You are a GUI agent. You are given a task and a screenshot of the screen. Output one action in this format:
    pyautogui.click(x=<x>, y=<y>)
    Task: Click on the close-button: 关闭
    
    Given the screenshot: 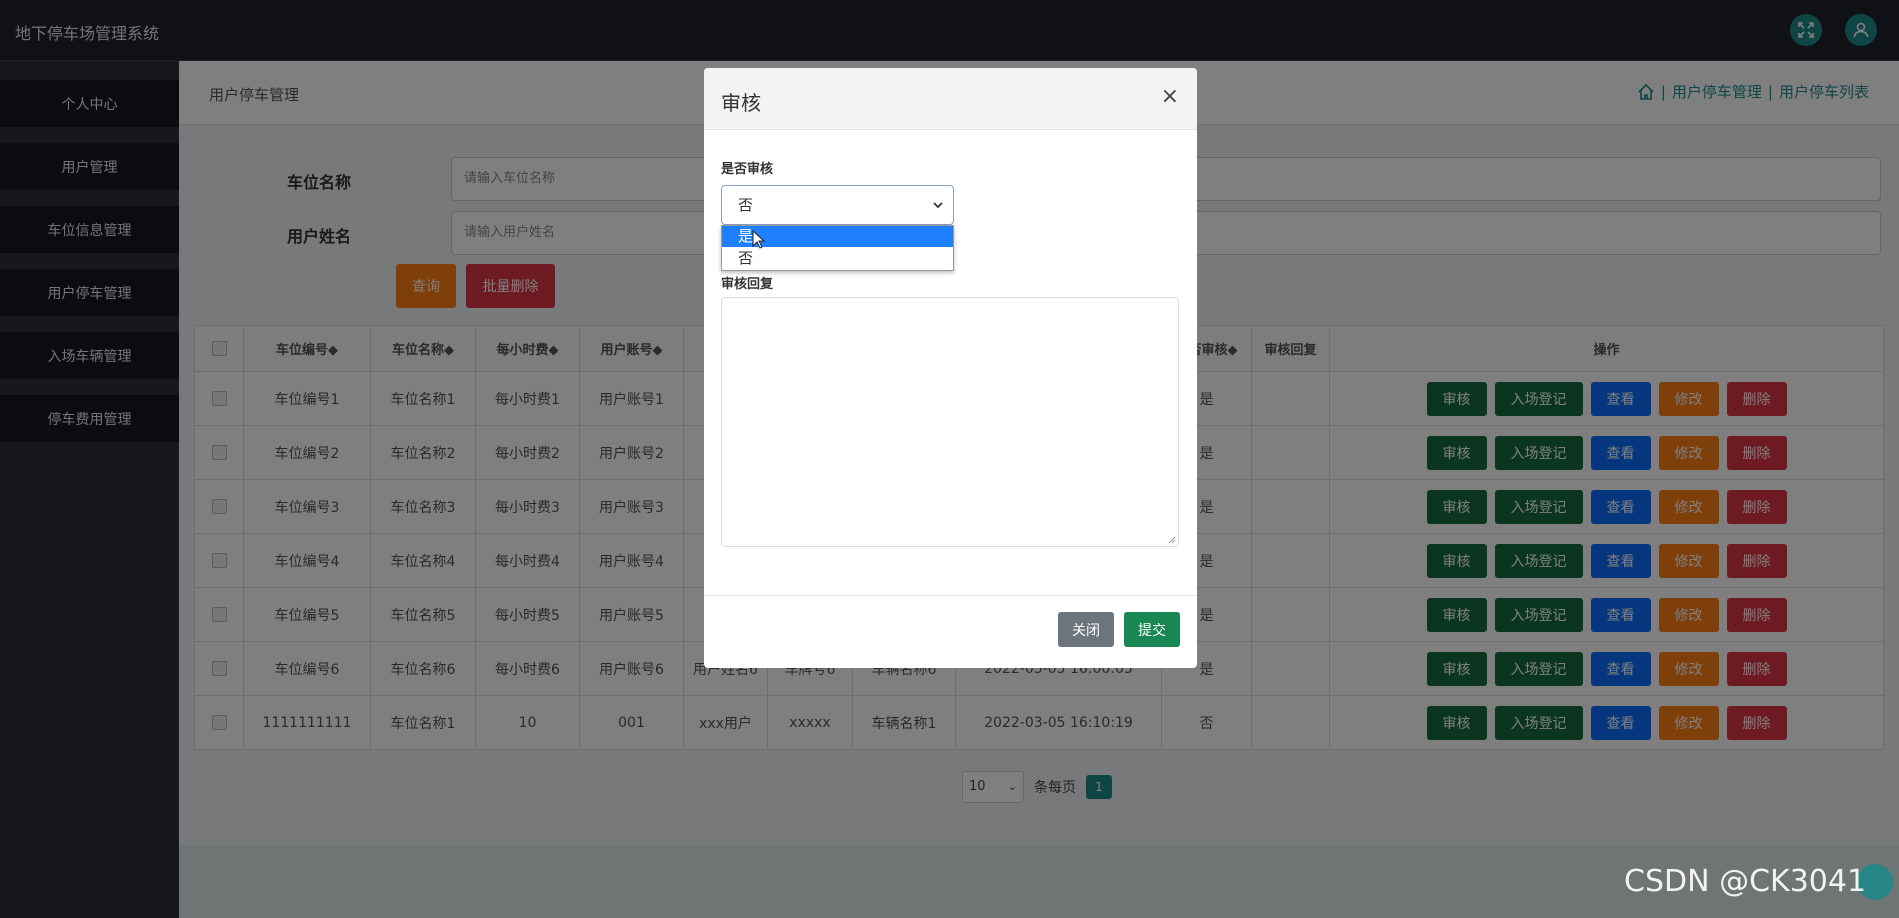 What is the action you would take?
    pyautogui.click(x=1086, y=629)
    